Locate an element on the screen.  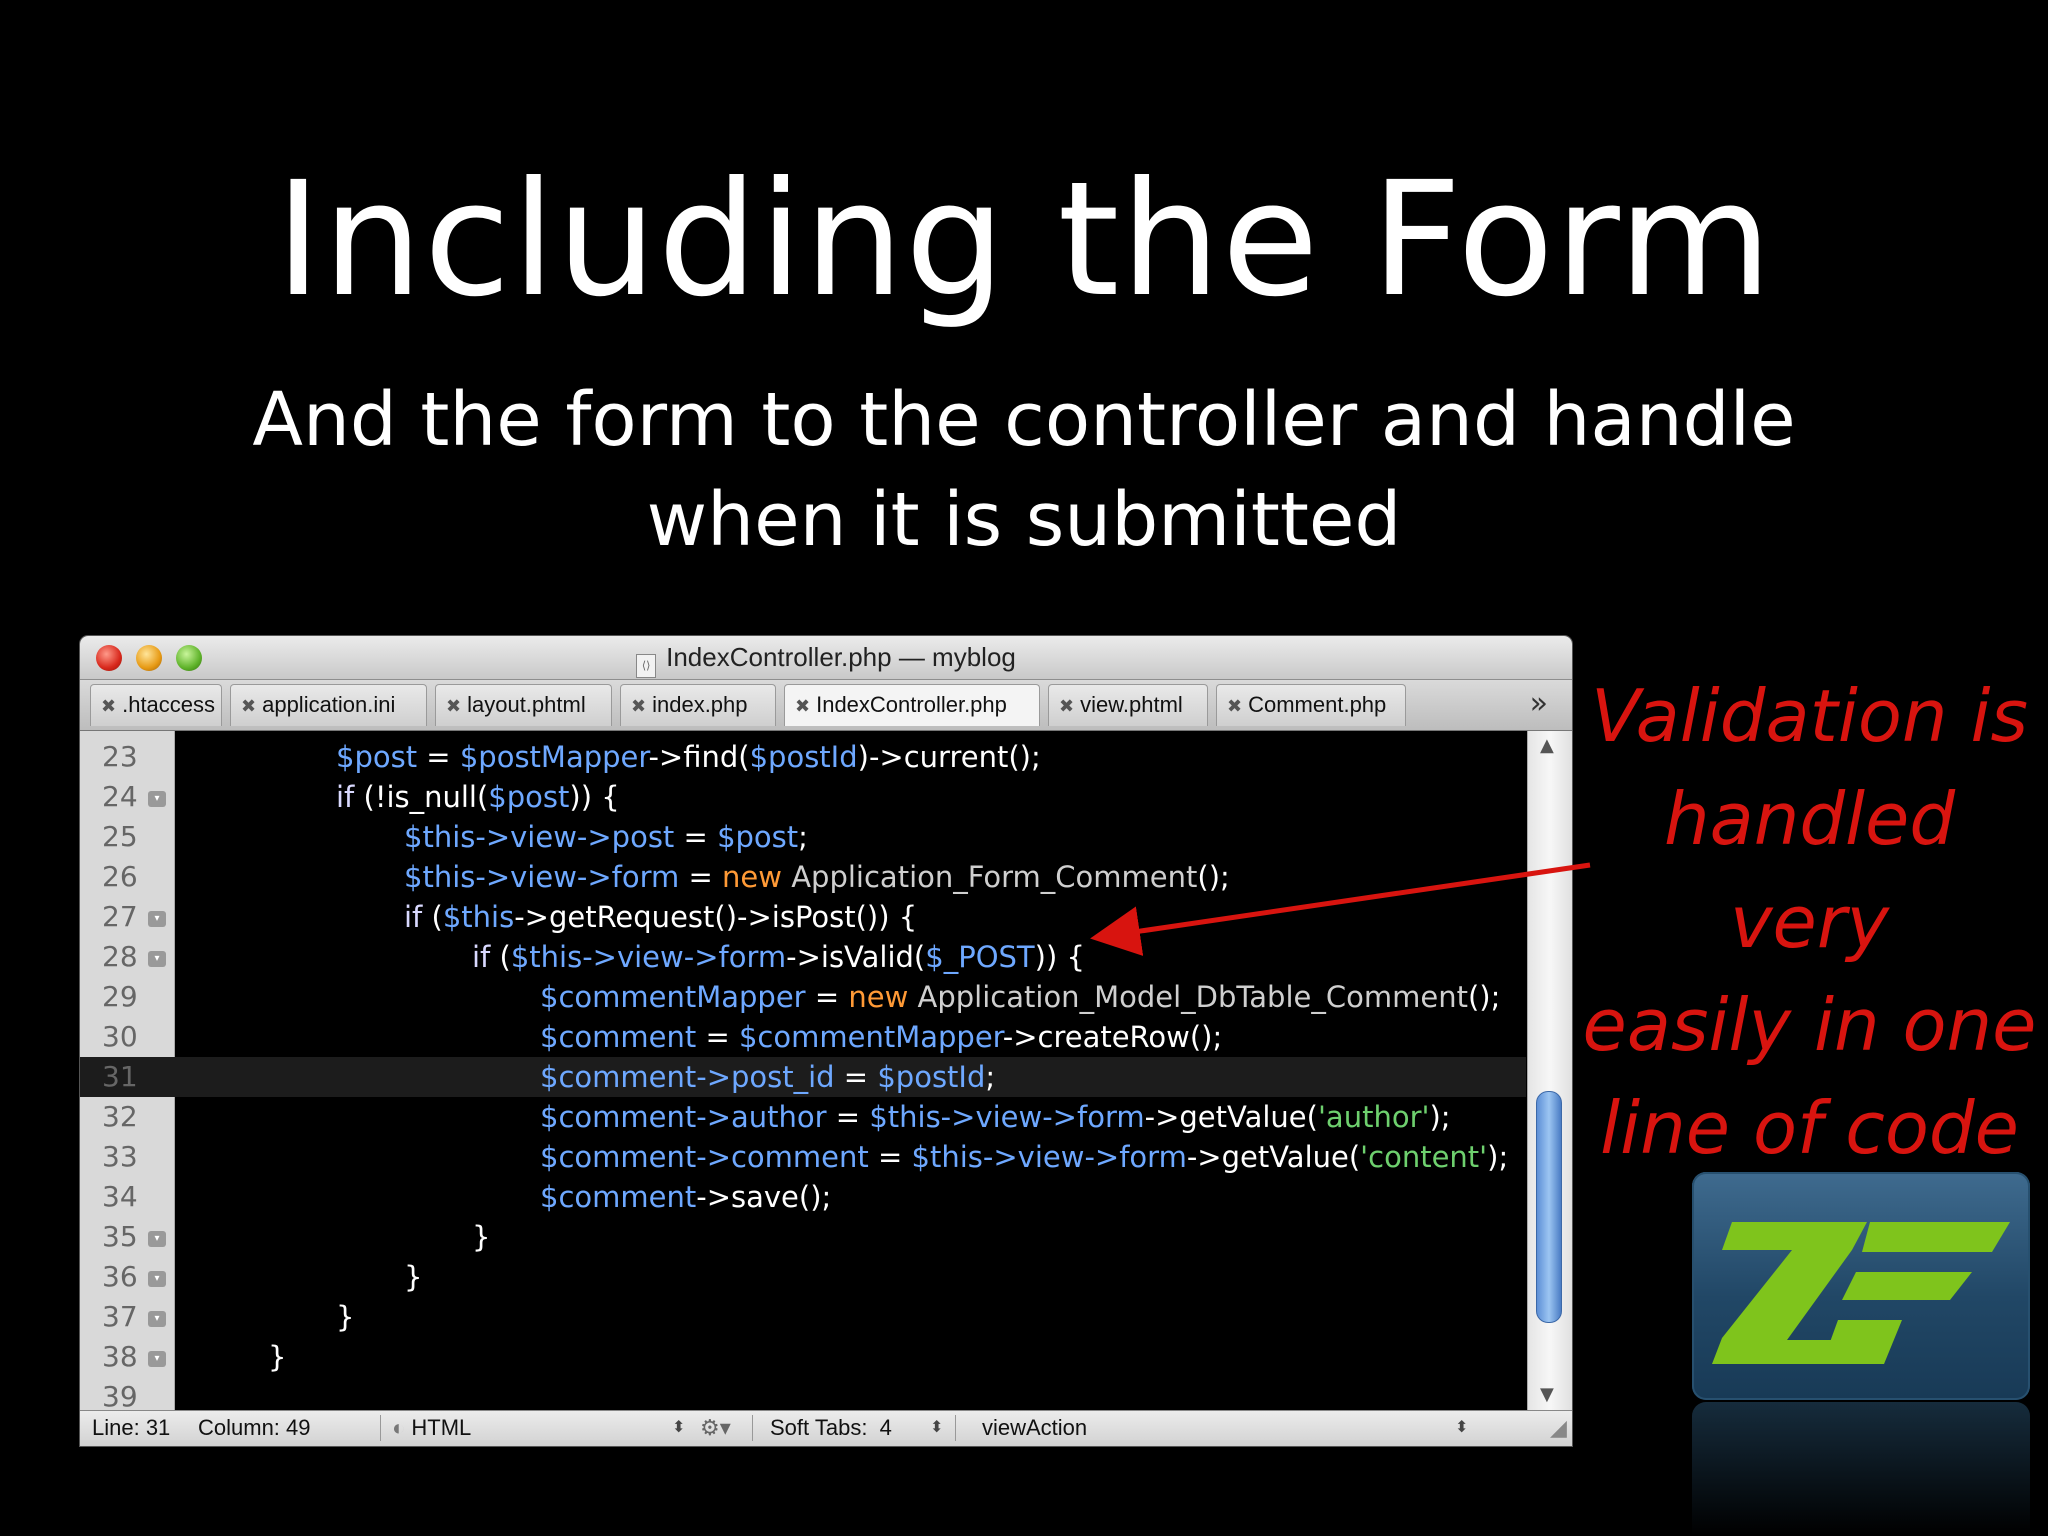
logo-reflection is located at coordinates (1861, 1469).